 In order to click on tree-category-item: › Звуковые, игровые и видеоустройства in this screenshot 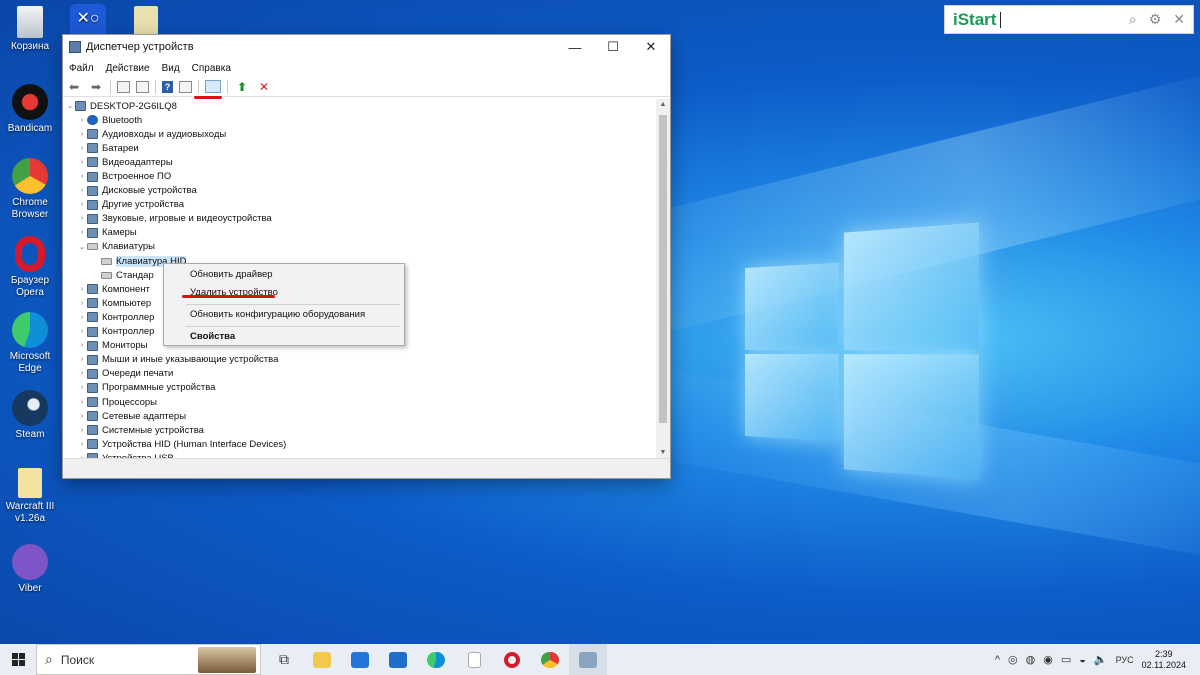, I will do `click(359, 219)`.